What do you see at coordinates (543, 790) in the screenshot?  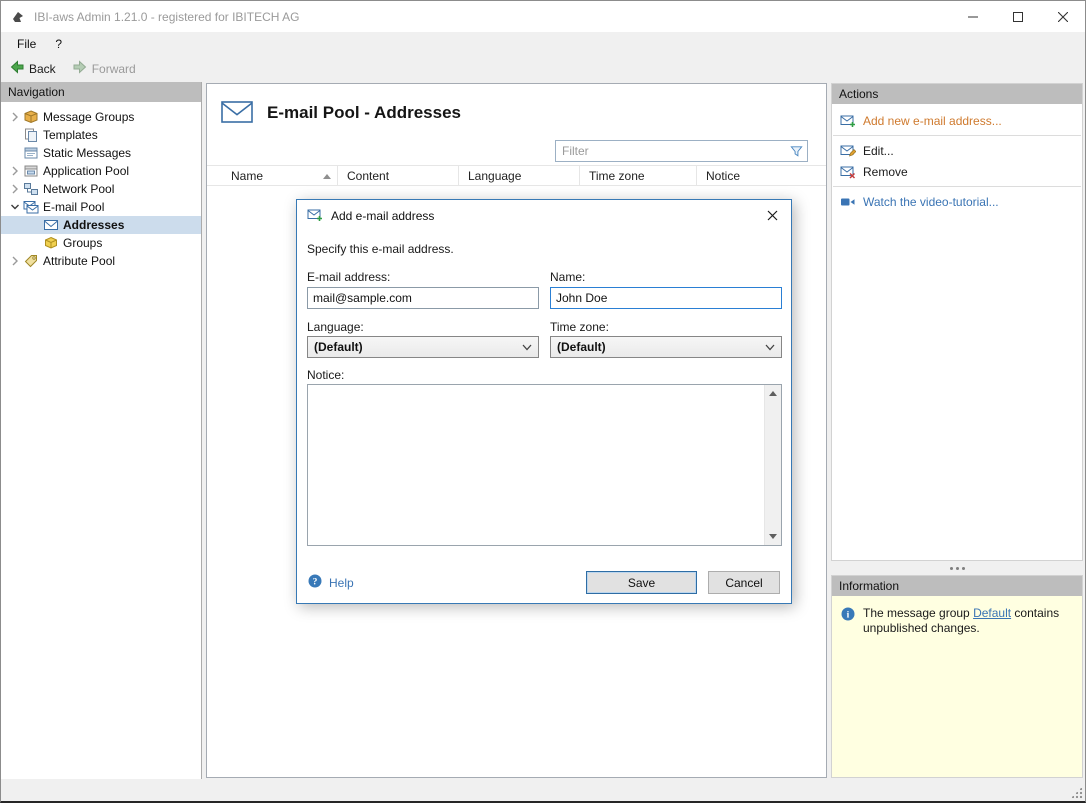 I see `status-bar` at bounding box center [543, 790].